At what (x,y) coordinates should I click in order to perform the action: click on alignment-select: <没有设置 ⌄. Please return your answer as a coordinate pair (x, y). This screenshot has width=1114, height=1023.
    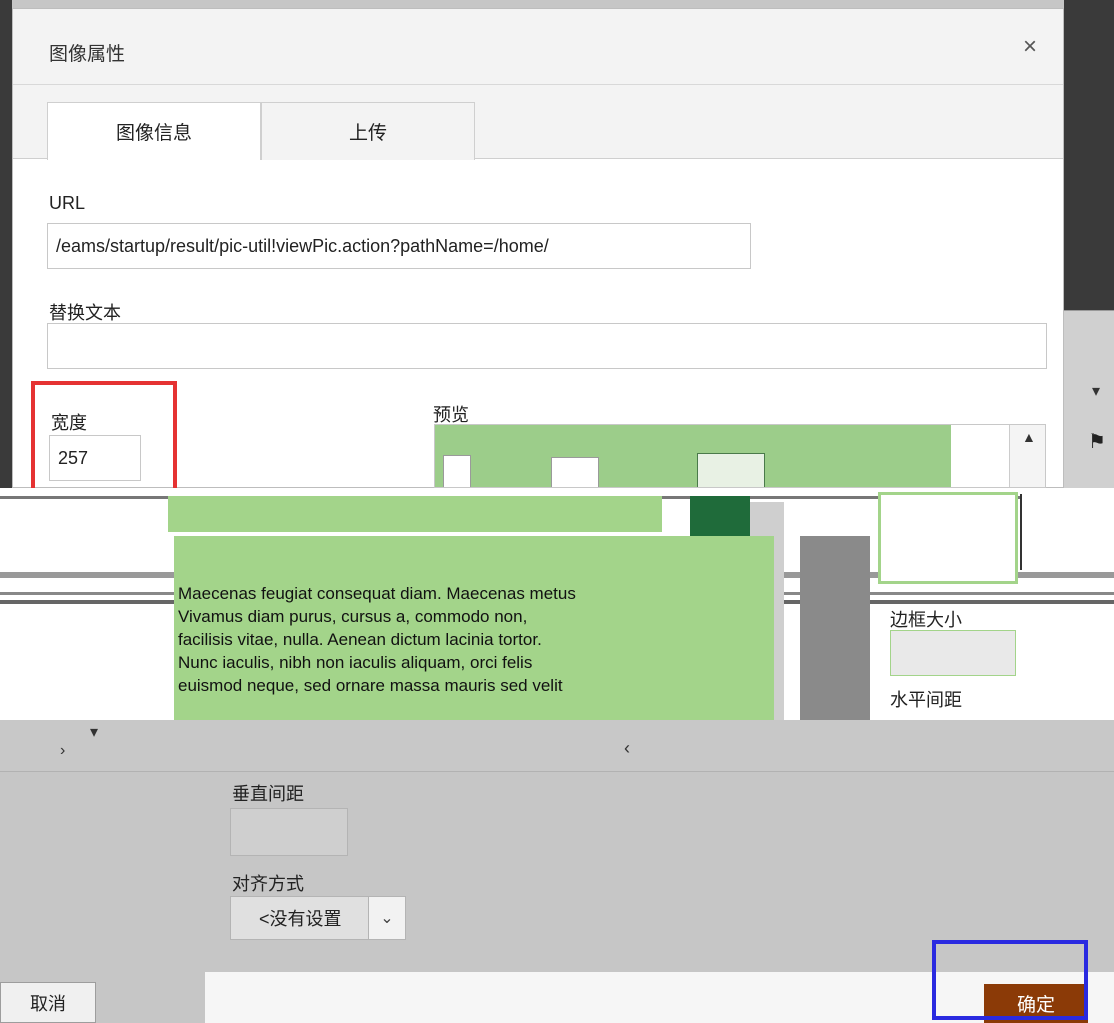
    Looking at the image, I should click on (318, 918).